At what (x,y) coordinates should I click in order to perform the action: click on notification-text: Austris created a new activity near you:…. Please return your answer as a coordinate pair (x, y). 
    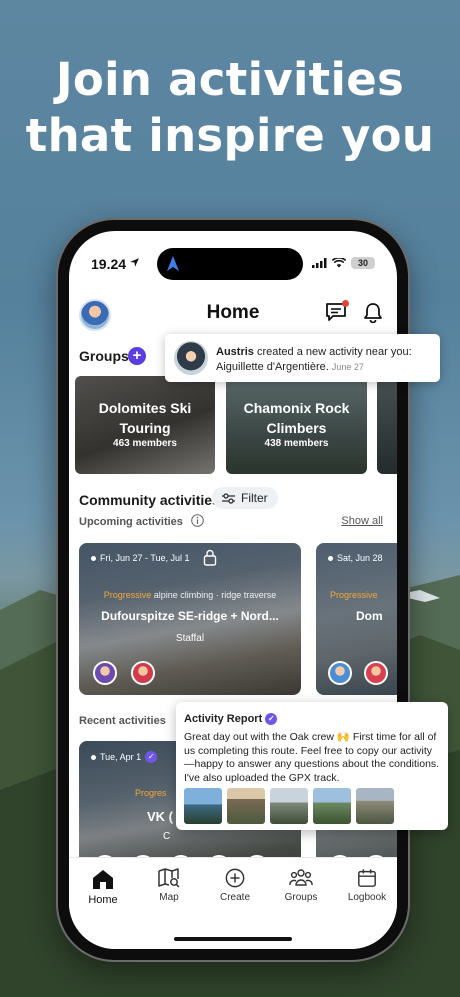
    Looking at the image, I should click on (324, 360).